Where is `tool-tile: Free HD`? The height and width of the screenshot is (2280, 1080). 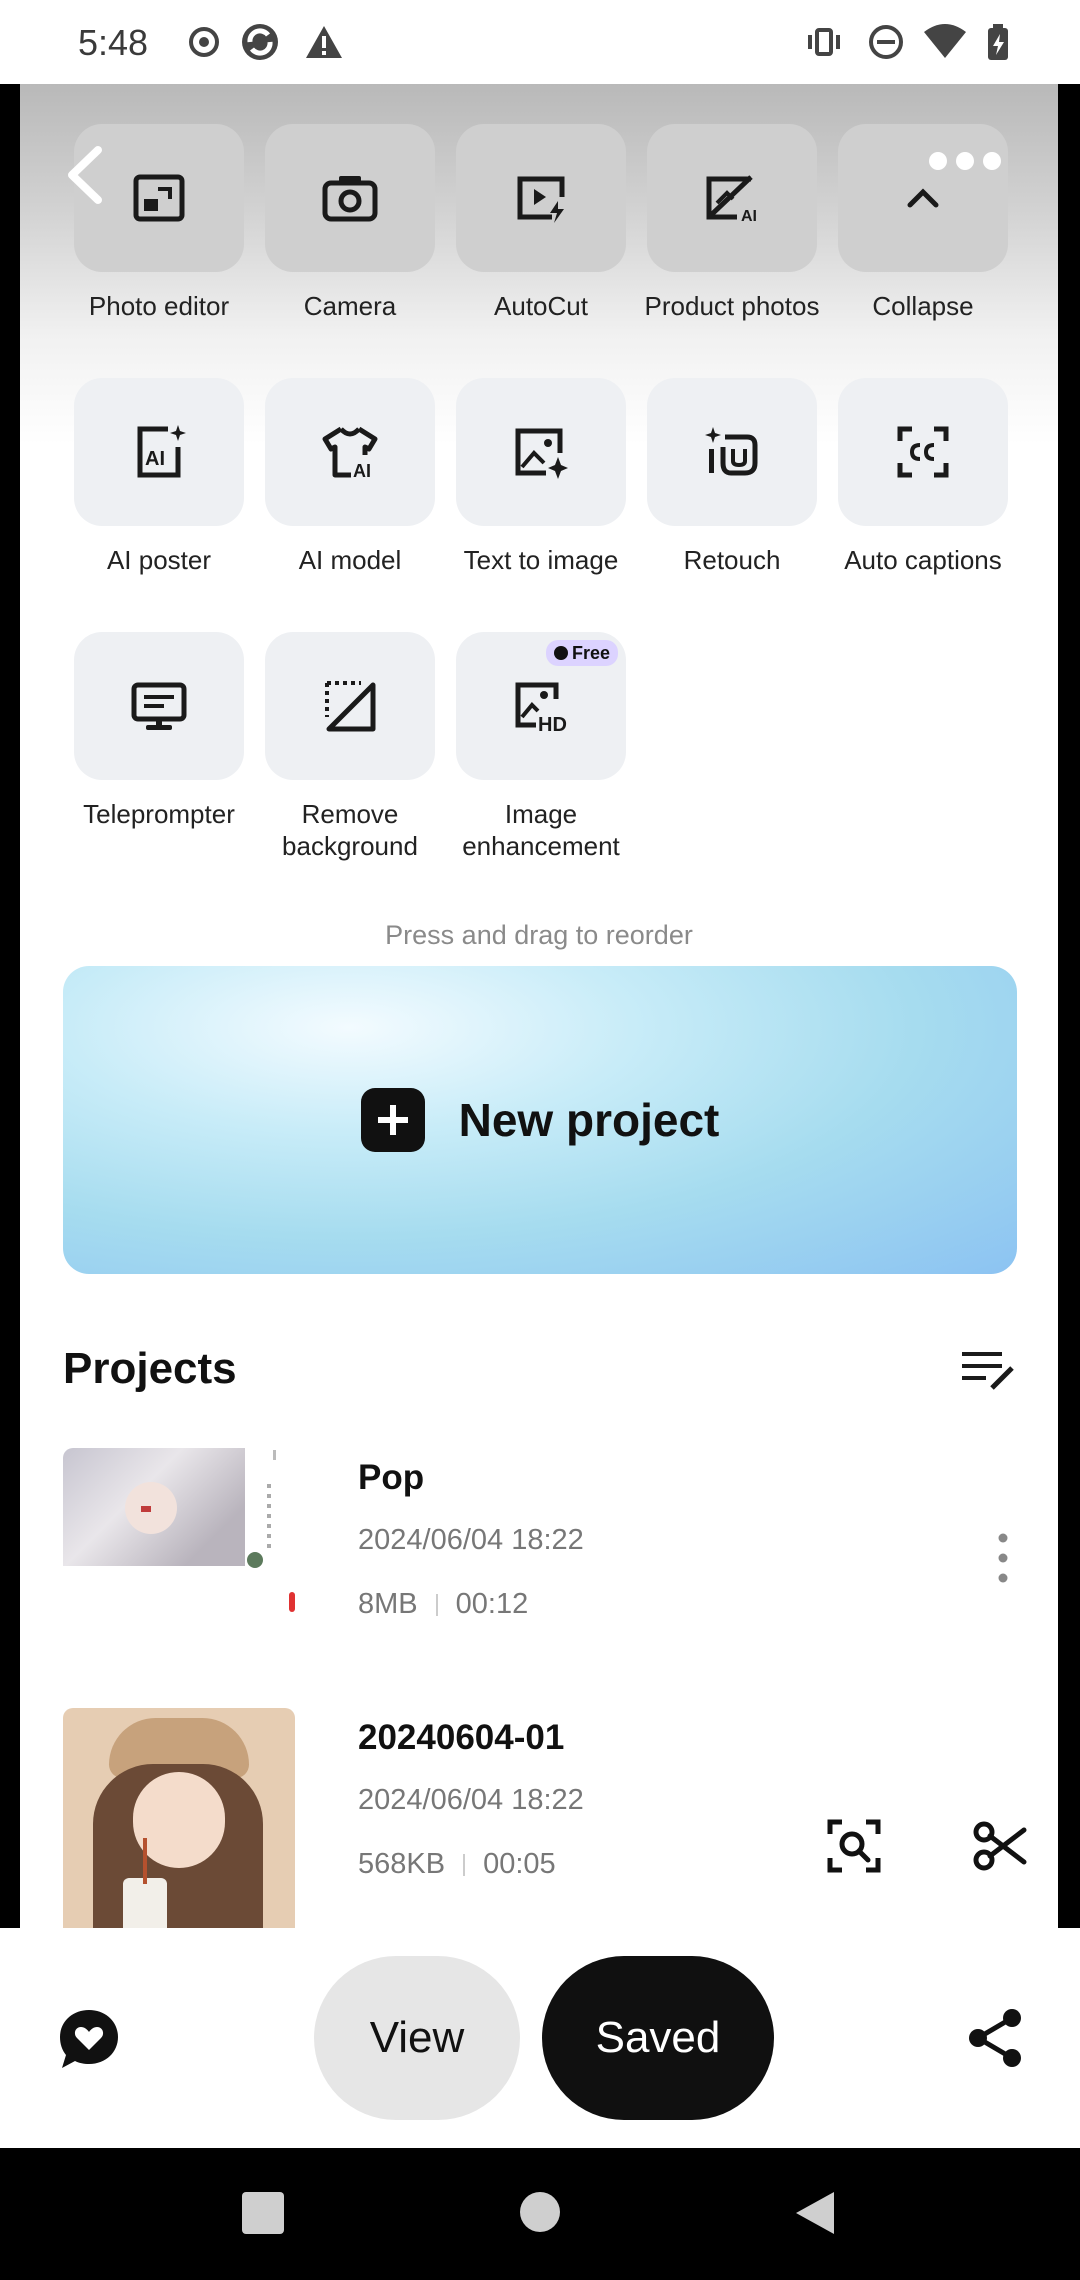
tool-tile: Free HD is located at coordinates (541, 706).